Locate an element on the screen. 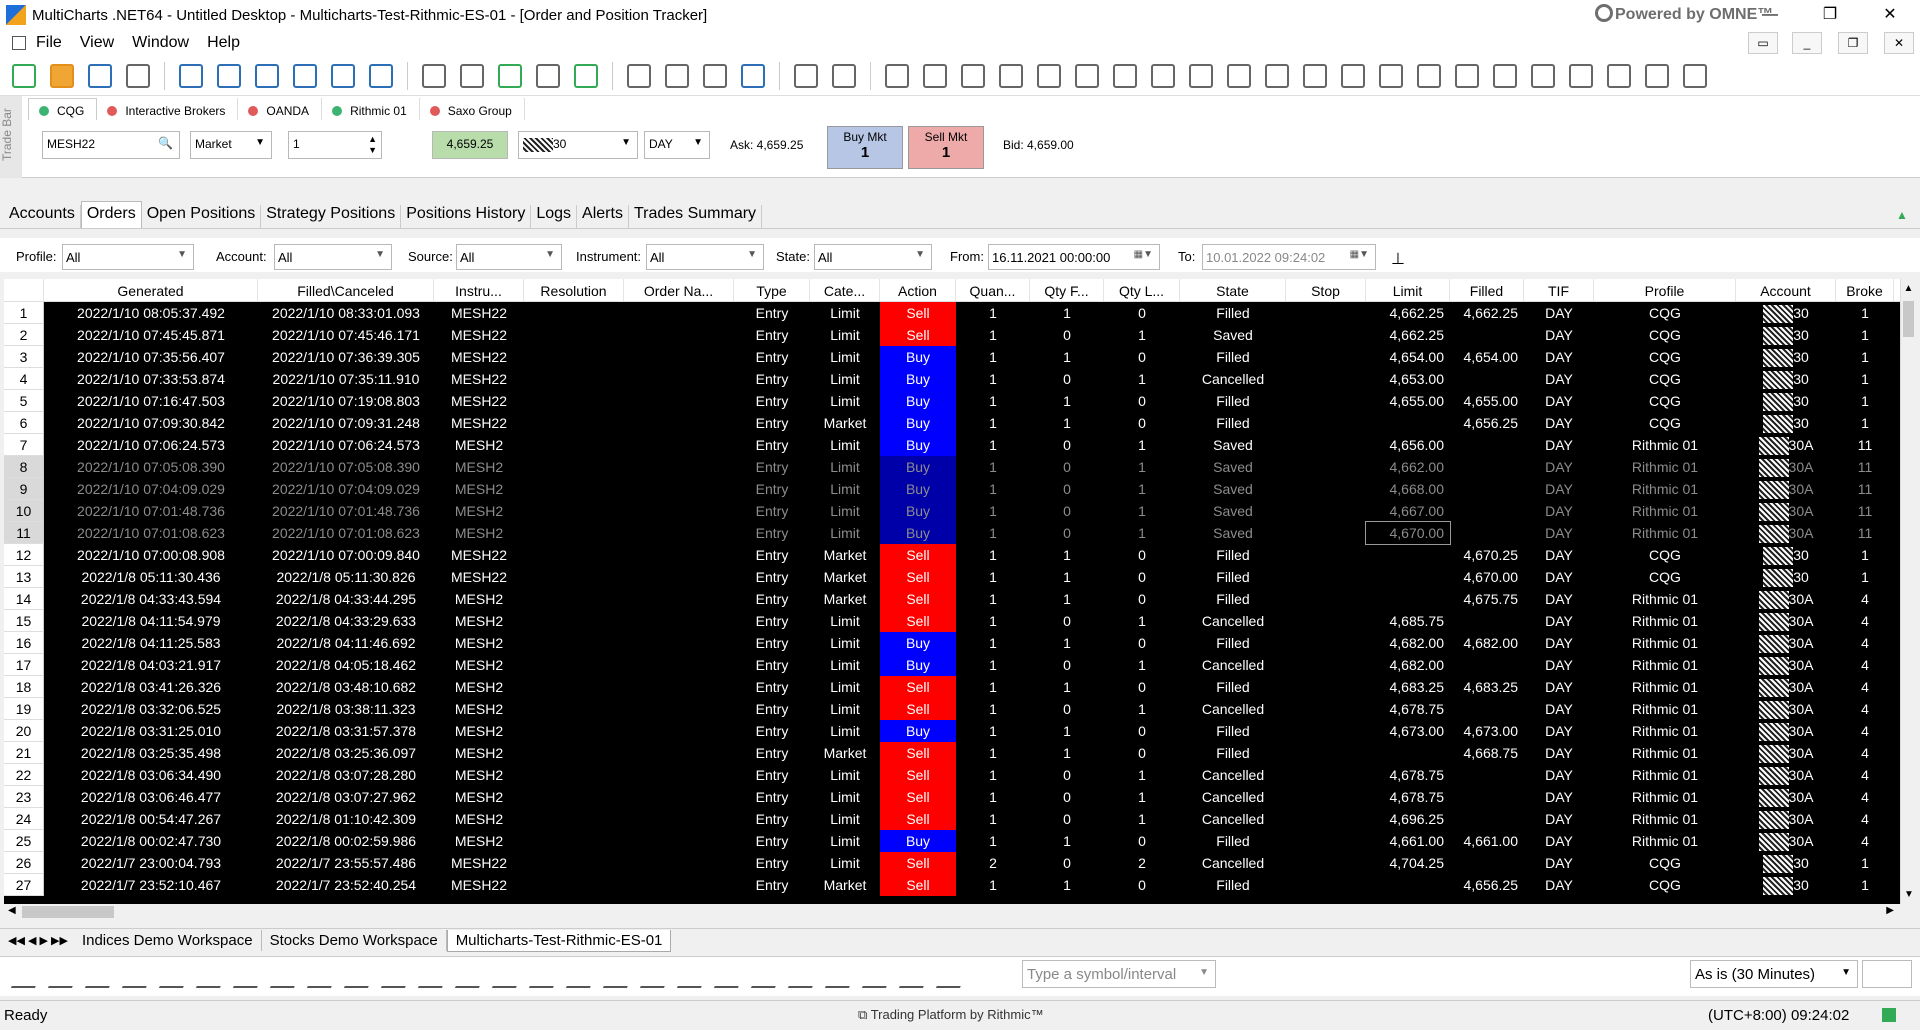 This screenshot has width=1920, height=1030. vertical-line-icon is located at coordinates (102, 976).